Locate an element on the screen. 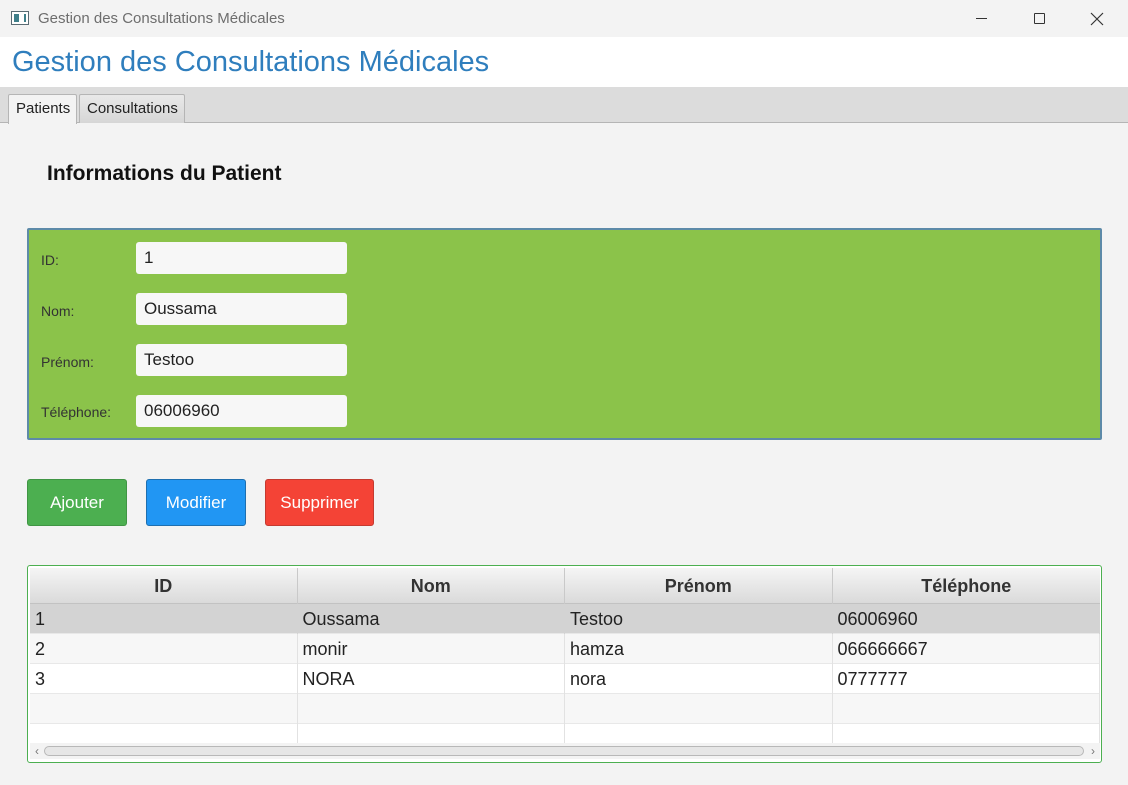 This screenshot has width=1128, height=785. table-cell: 06006960 is located at coordinates (966, 619).